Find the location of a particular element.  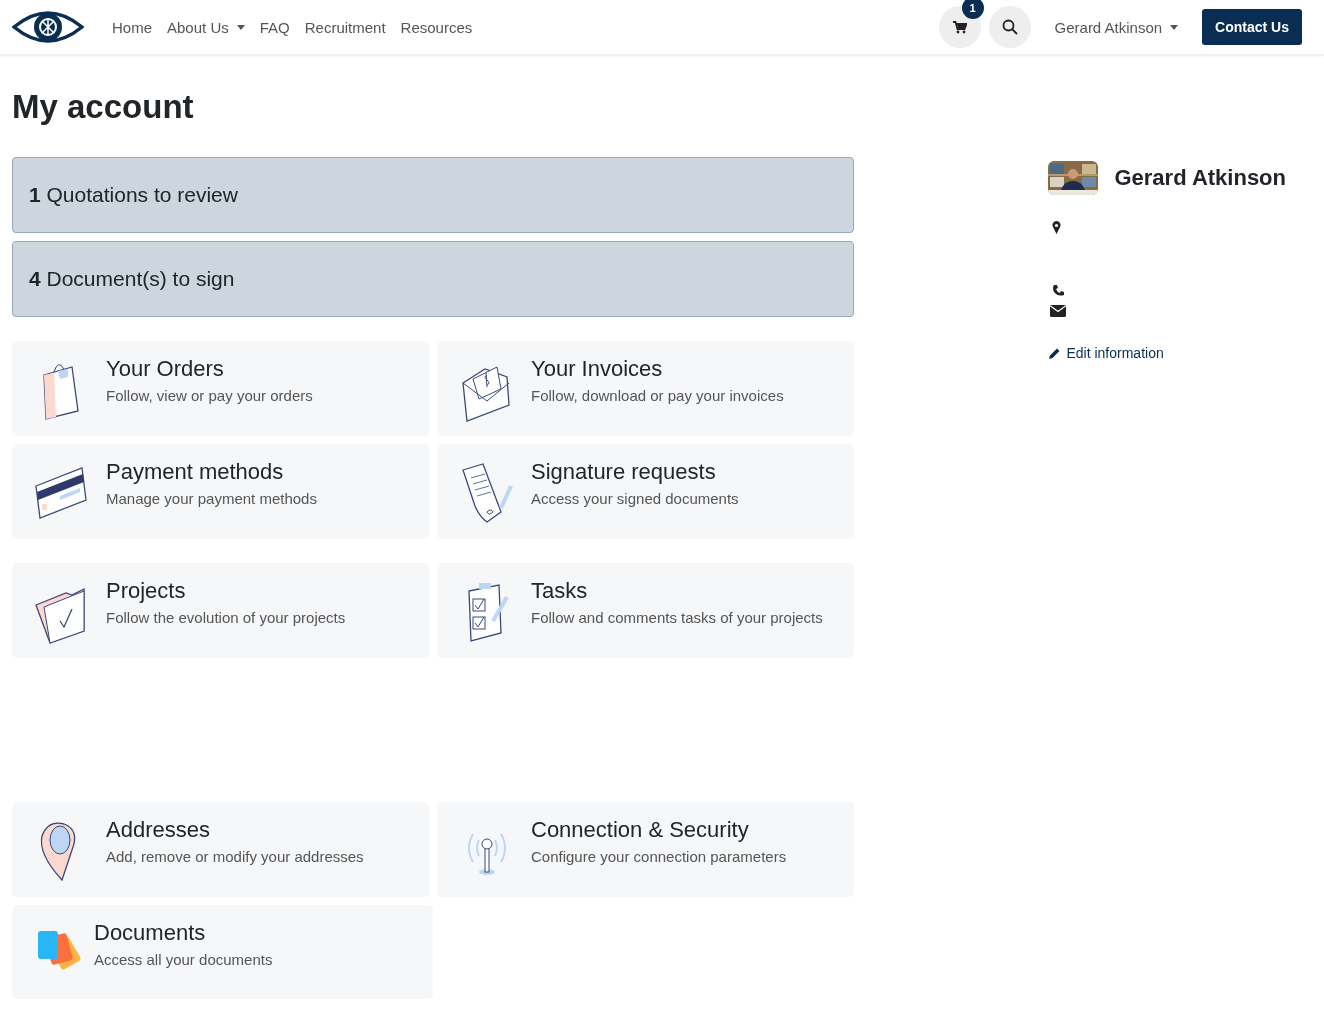

account-card: Projects Follow the evolution of your projects is located at coordinates (220, 611).